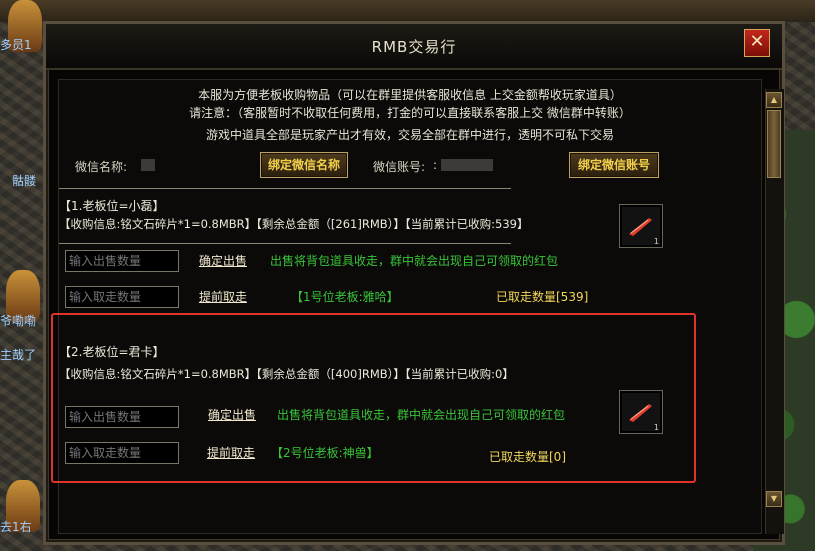 Image resolution: width=815 pixels, height=551 pixels. I want to click on wechat-name-value, so click(148, 165).